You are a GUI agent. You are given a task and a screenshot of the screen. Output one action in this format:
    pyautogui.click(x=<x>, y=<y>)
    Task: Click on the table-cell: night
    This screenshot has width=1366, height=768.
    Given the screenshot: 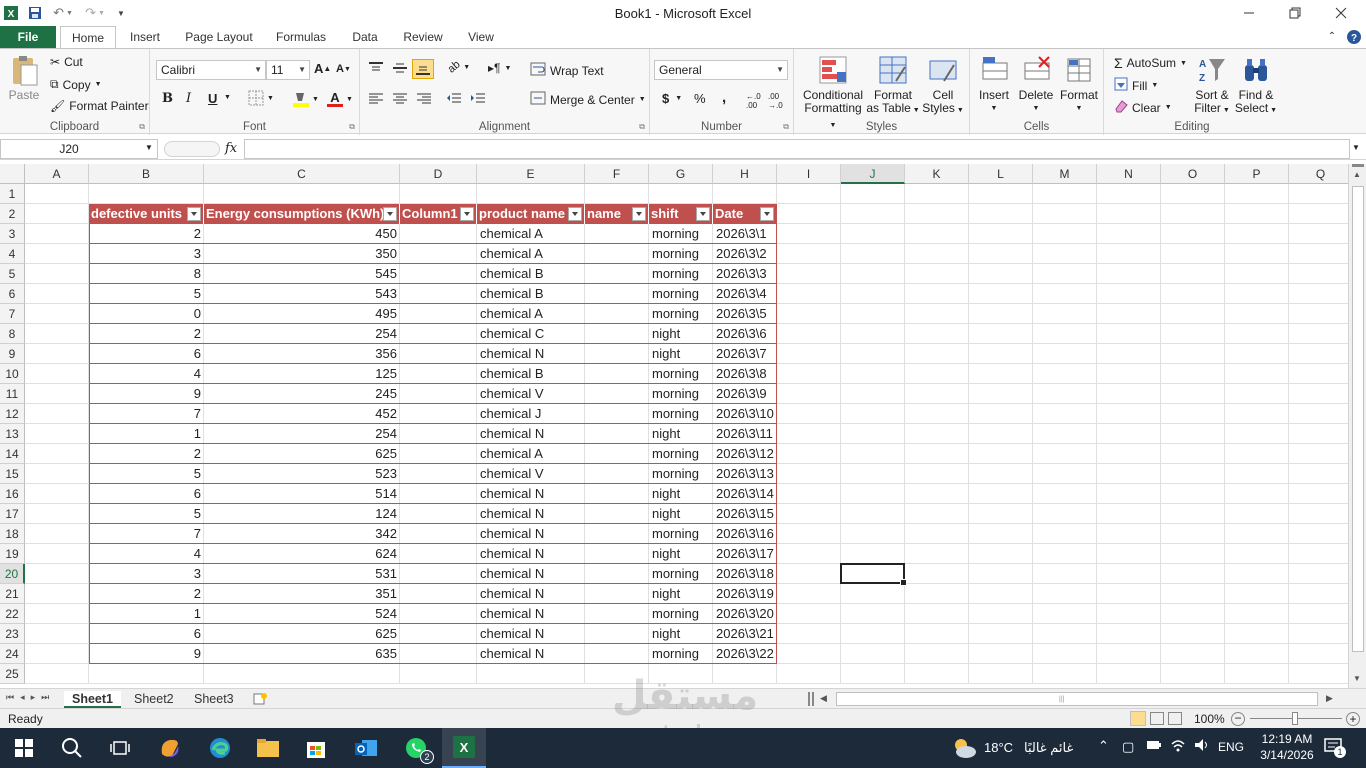 What is the action you would take?
    pyautogui.click(x=681, y=334)
    